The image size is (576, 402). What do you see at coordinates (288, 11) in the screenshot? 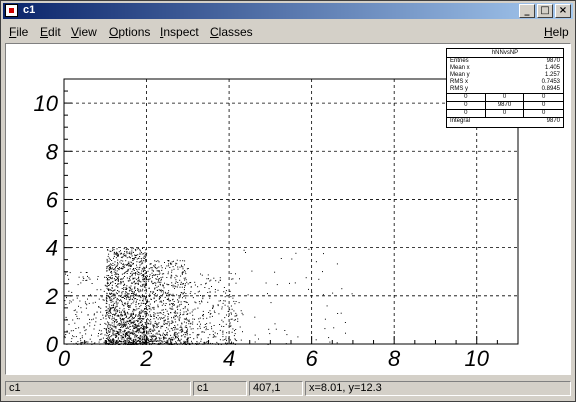
I see `title-bar: c1 _ □ ×` at bounding box center [288, 11].